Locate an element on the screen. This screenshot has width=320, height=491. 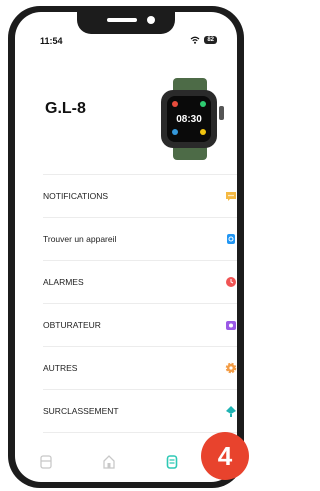
step-number-badge: 4 is located at coordinates (225, 456).